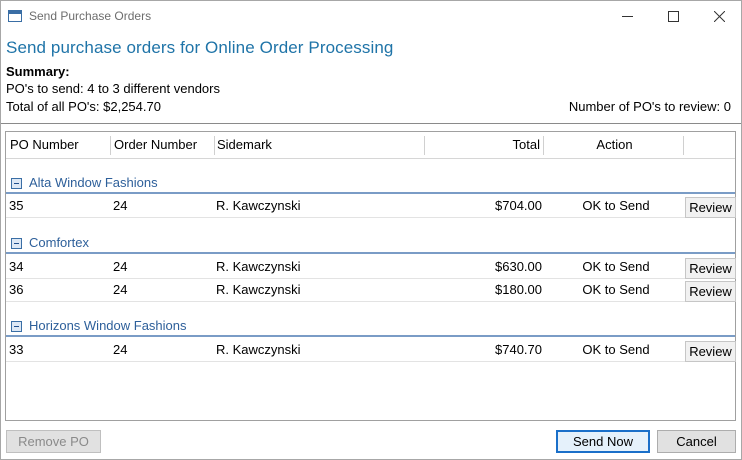 The image size is (742, 460). What do you see at coordinates (16, 289) in the screenshot?
I see `po-number-cell: 36` at bounding box center [16, 289].